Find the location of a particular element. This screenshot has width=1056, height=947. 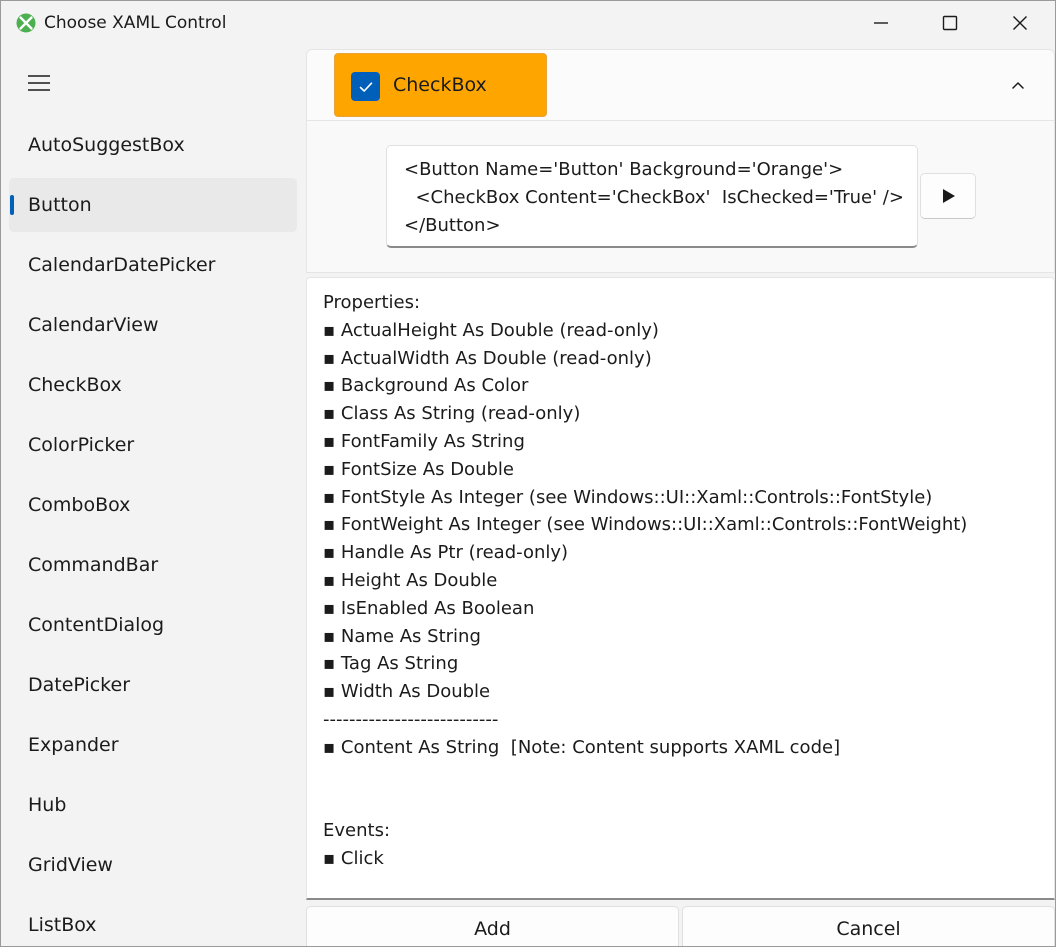

sidebar-item-datepicker: DatePicker is located at coordinates (153, 685).